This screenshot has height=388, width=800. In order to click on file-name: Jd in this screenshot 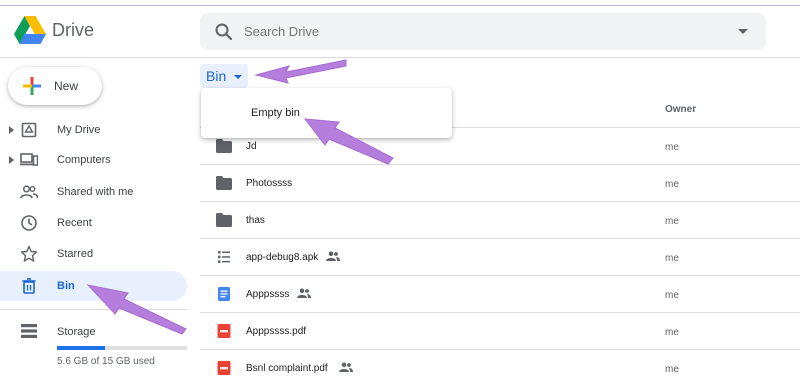, I will do `click(251, 146)`.